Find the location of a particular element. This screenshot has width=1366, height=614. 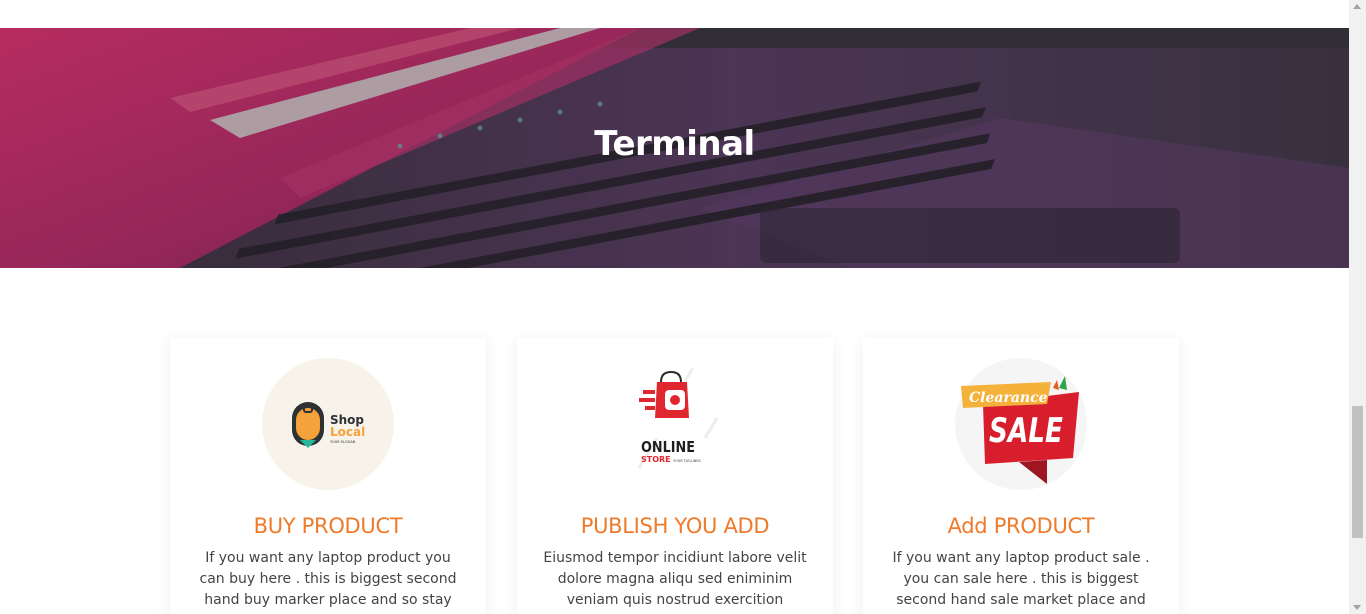

vertical-scrollbar is located at coordinates (1357, 307).